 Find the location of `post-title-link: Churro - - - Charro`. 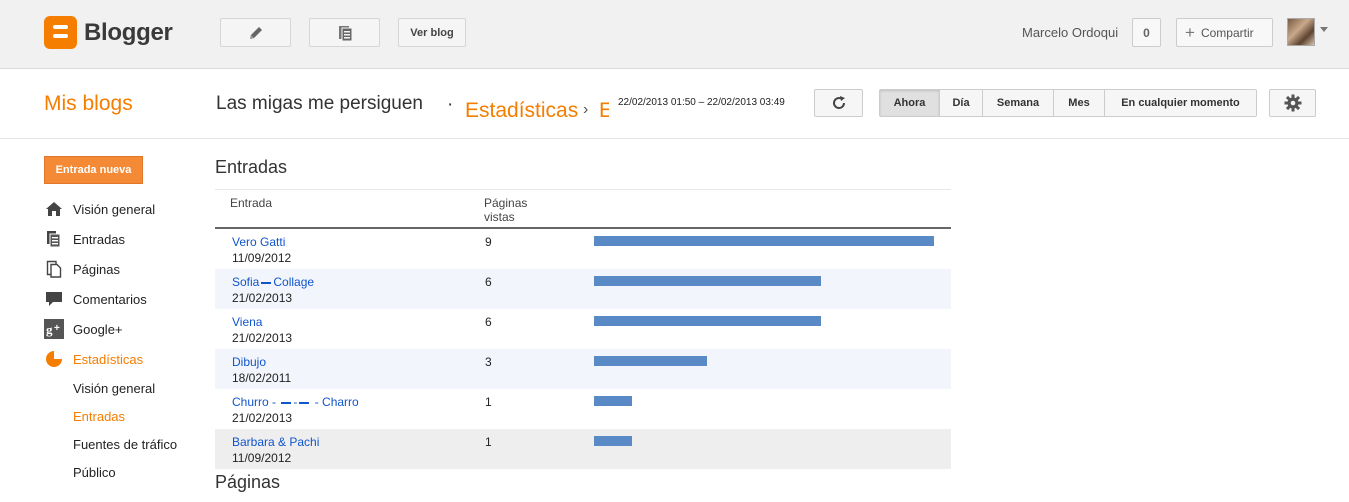

post-title-link: Churro - - - Charro is located at coordinates (295, 402).